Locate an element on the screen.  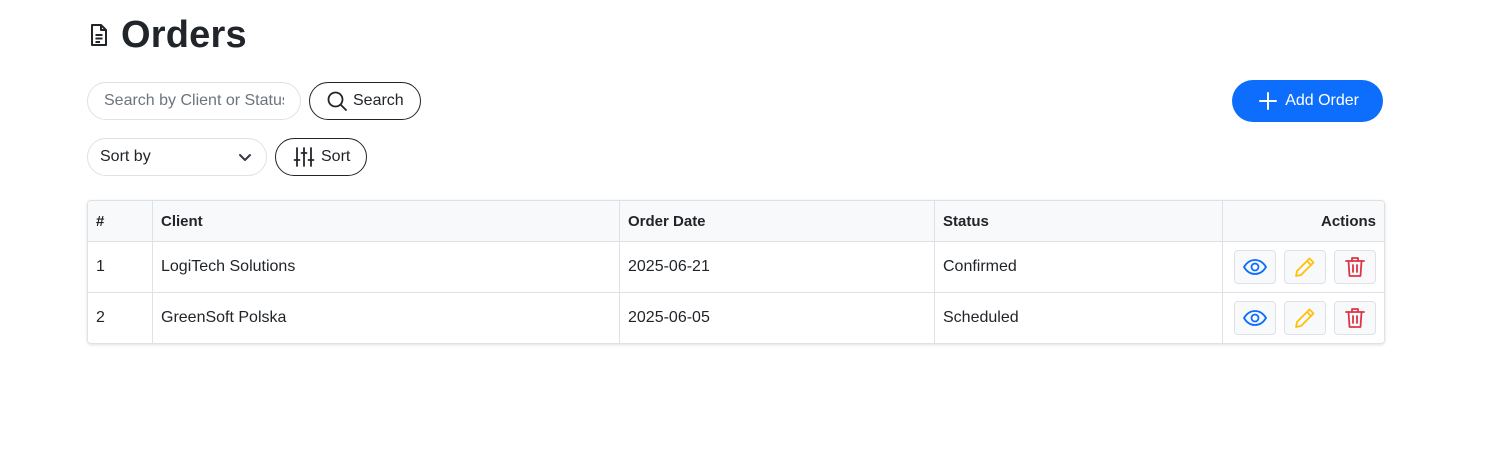
search-button: Search is located at coordinates (365, 101).